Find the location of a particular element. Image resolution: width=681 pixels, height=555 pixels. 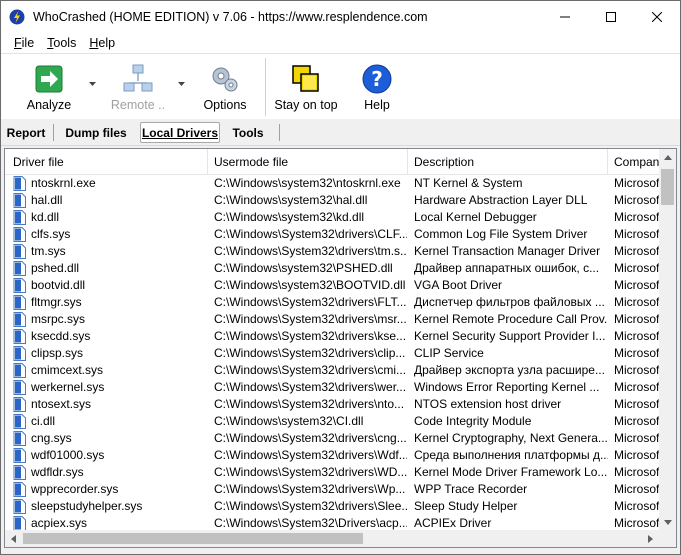

cell-description: Hardware Abstraction Layer DLL is located at coordinates (501, 200).